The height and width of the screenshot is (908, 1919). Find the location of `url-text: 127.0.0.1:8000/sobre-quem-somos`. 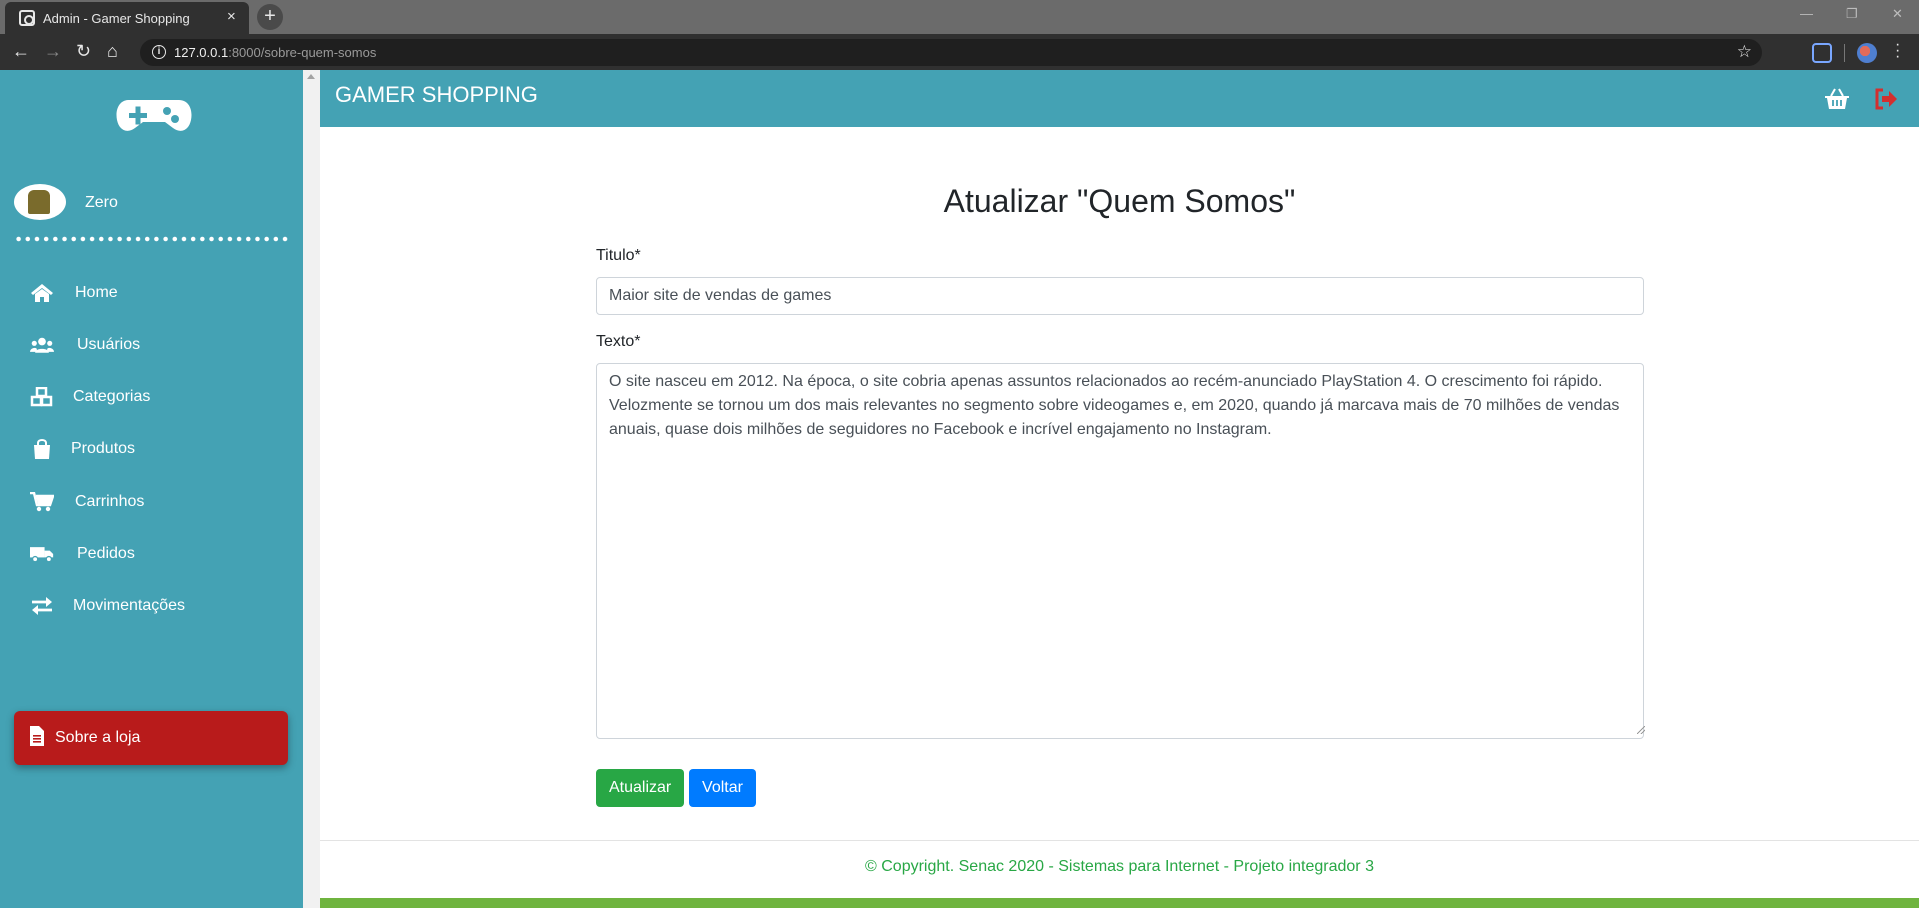

url-text: 127.0.0.1:8000/sobre-quem-somos is located at coordinates (275, 52).